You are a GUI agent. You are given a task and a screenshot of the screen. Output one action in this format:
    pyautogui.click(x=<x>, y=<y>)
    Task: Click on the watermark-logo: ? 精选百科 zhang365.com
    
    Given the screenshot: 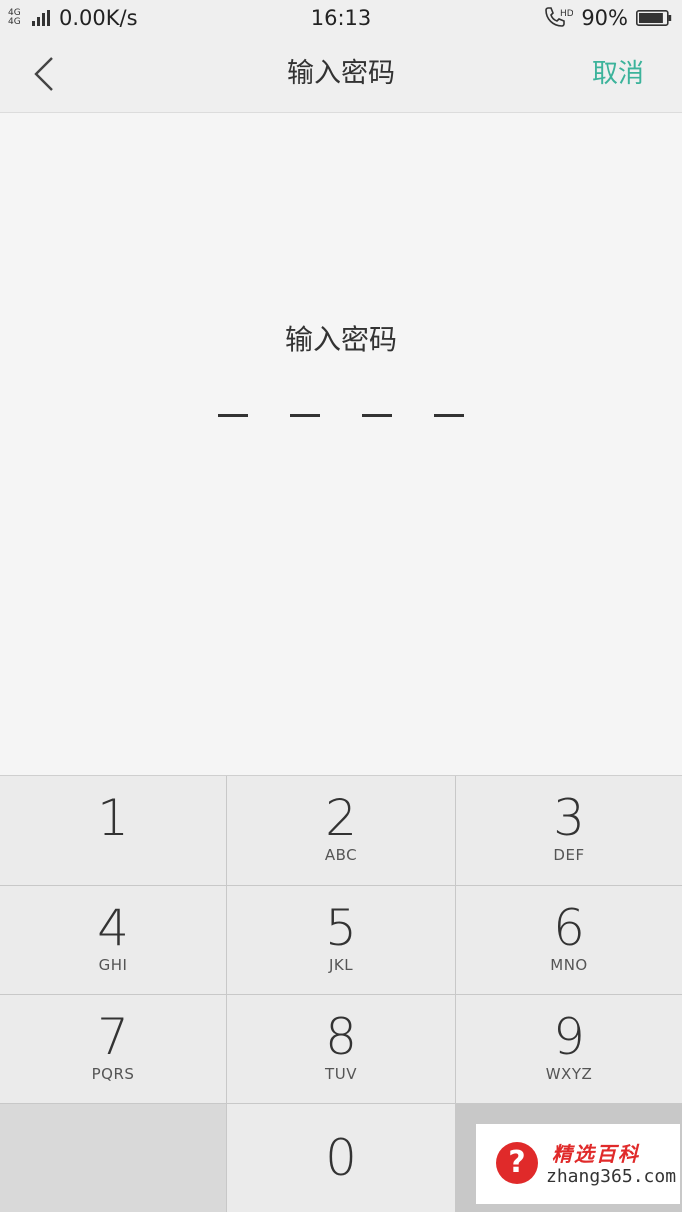 What is the action you would take?
    pyautogui.click(x=578, y=1164)
    